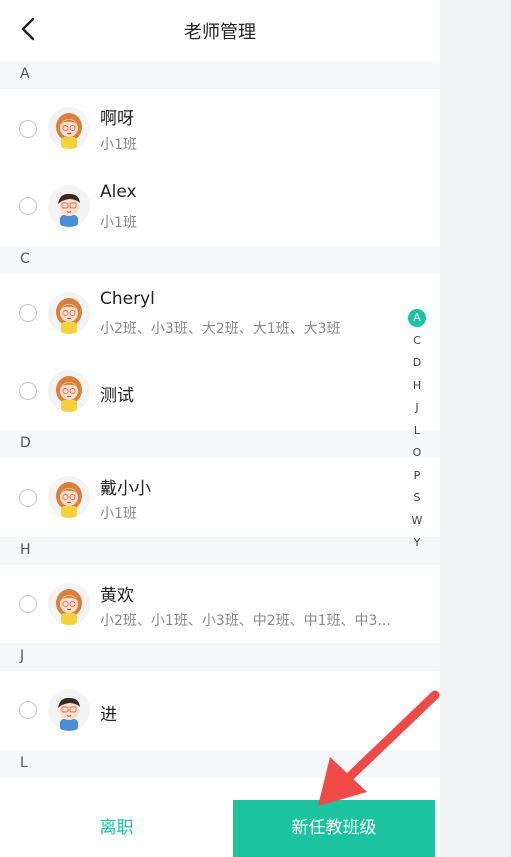 This screenshot has width=511, height=857. Describe the element at coordinates (220, 313) in the screenshot. I see `teacher-row: Cheryl 小2班、小3班、大2班、大1班、大3班` at that location.